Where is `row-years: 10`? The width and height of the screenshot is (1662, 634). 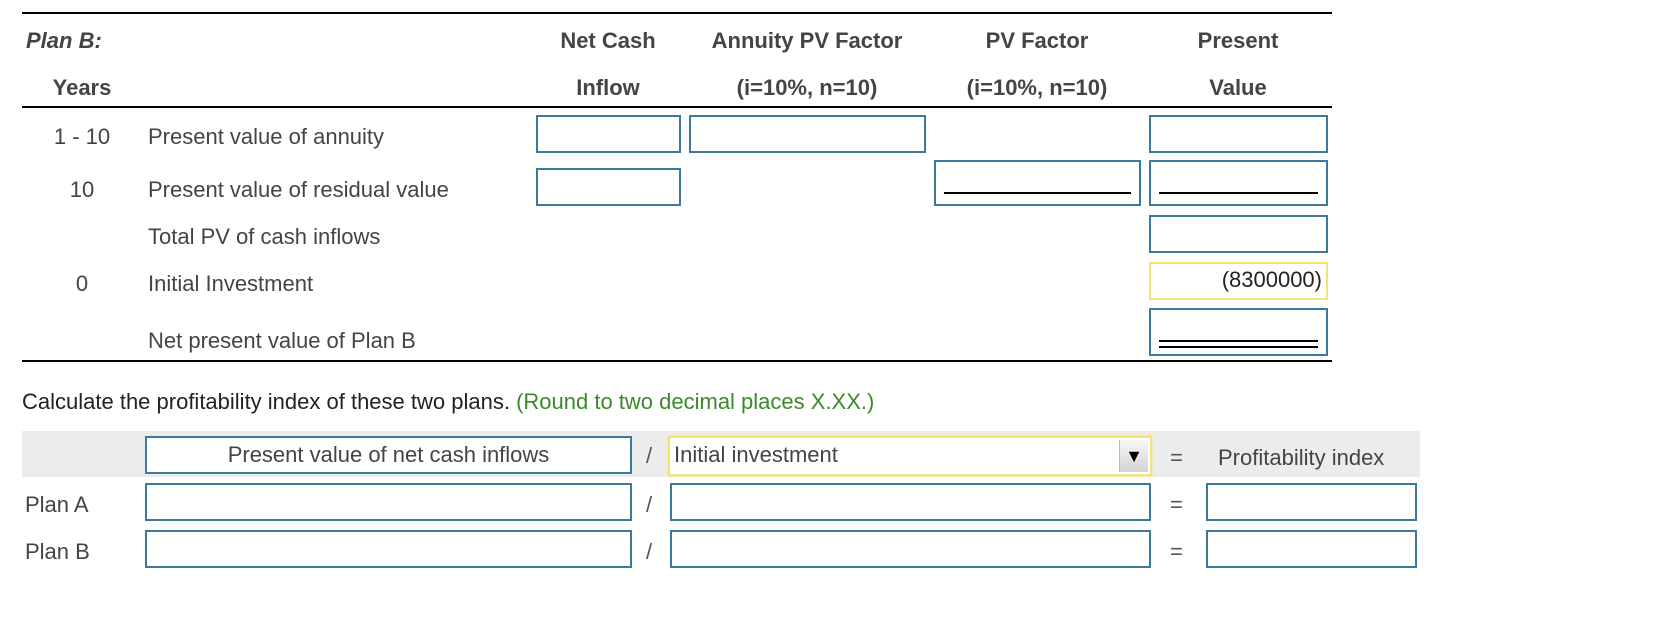 row-years: 10 is located at coordinates (82, 189).